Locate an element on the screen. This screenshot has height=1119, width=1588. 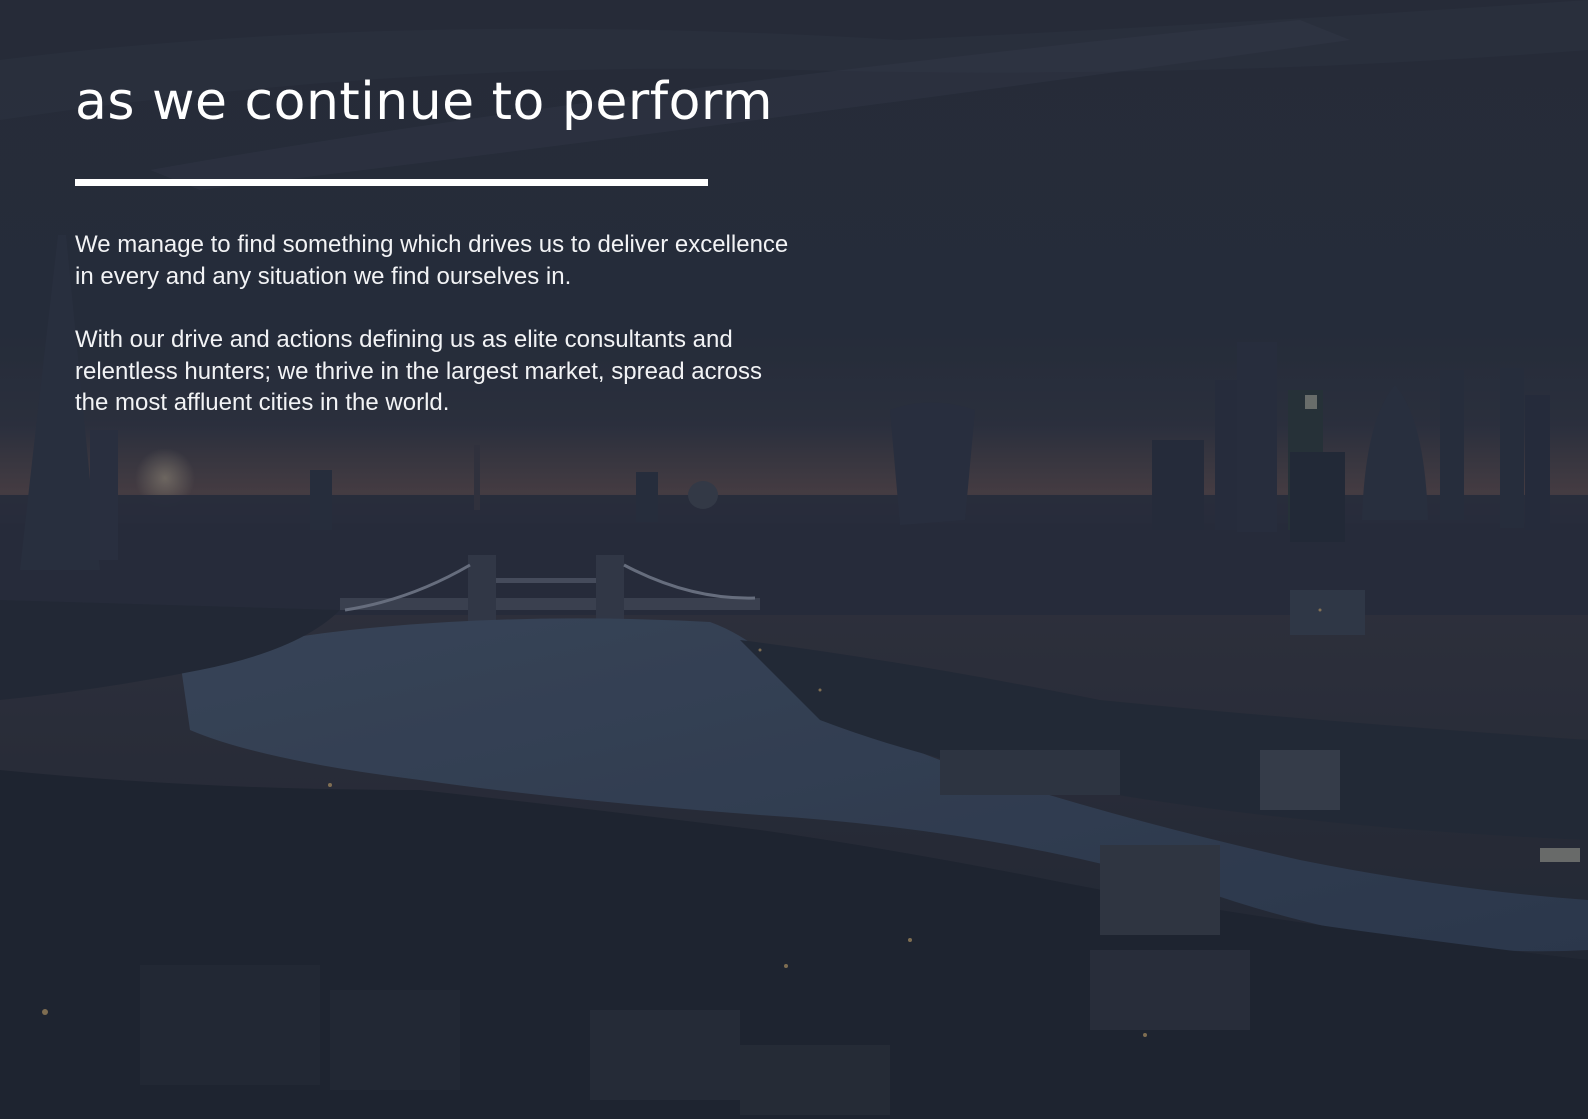
headline-divider is located at coordinates (391, 182).